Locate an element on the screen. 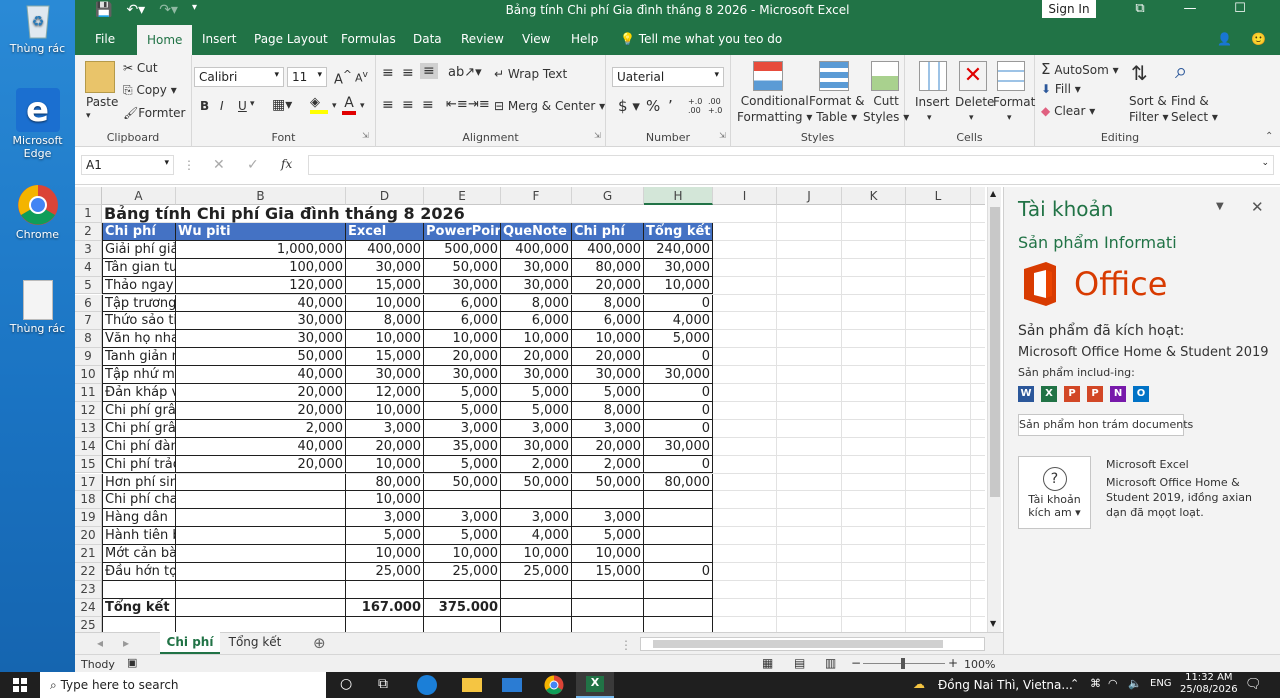  desktop-icon-recycle-bin: ♻ Thùng rác is located at coordinates (37, 27).